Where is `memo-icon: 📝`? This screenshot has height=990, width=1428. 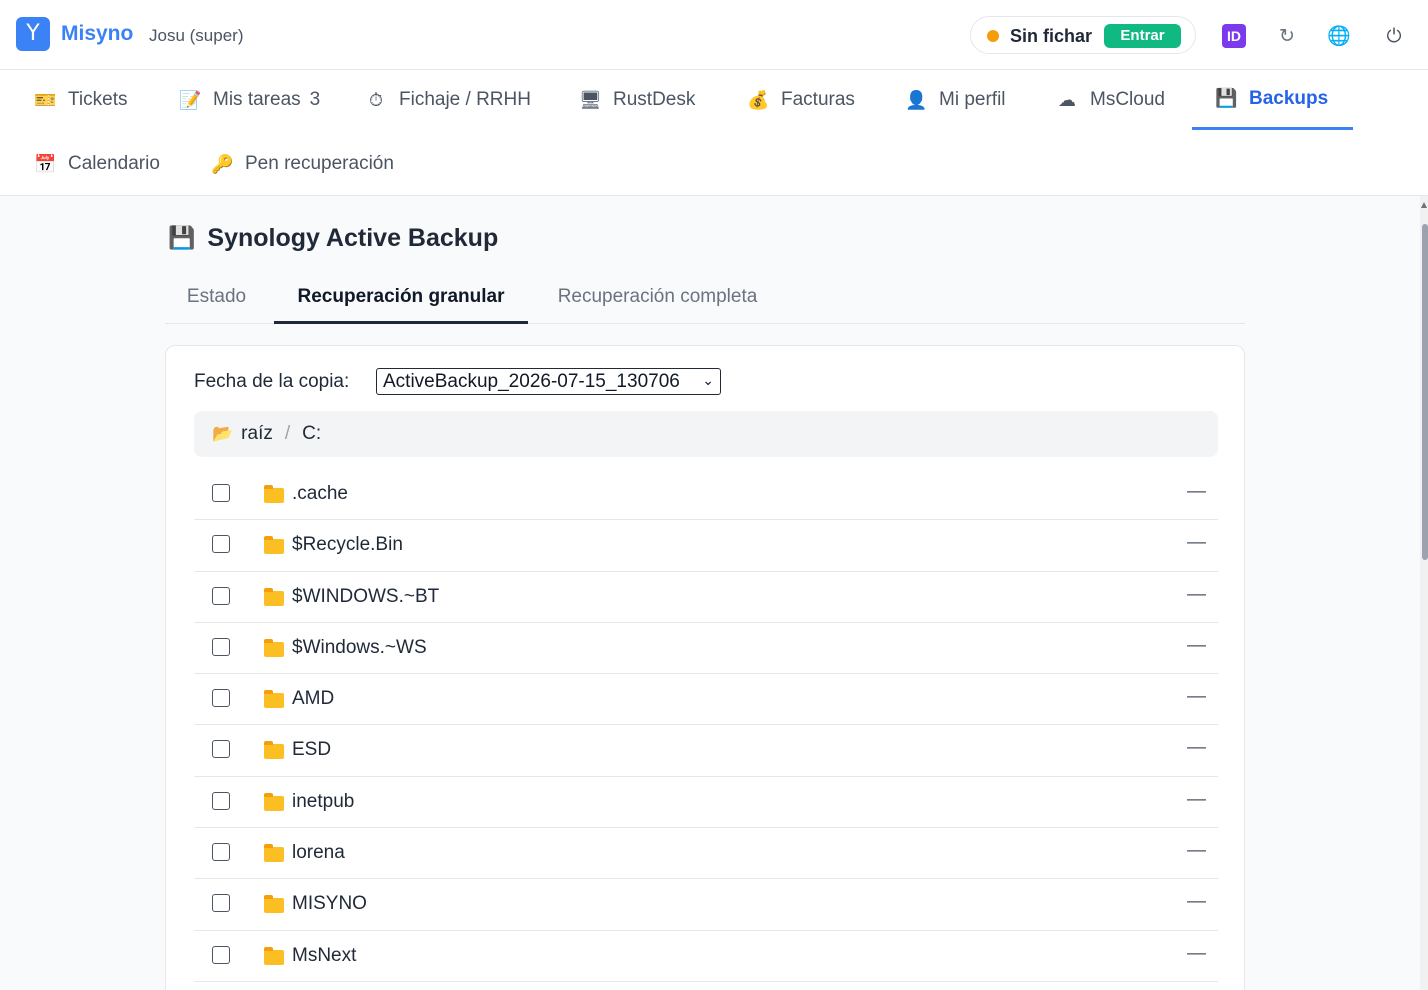 memo-icon: 📝 is located at coordinates (190, 100).